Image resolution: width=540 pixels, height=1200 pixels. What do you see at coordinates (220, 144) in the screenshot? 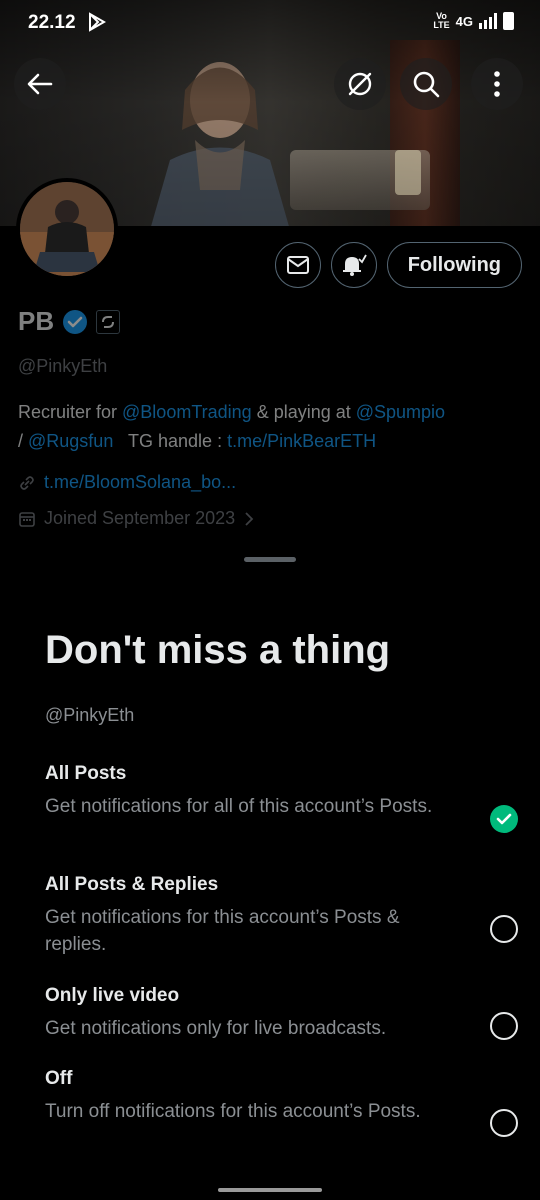
I see `banner-figure` at bounding box center [220, 144].